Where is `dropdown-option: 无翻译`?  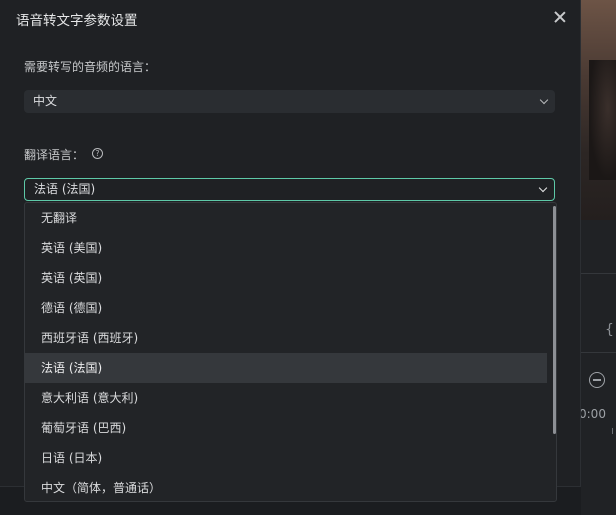 dropdown-option: 无翻译 is located at coordinates (286, 218).